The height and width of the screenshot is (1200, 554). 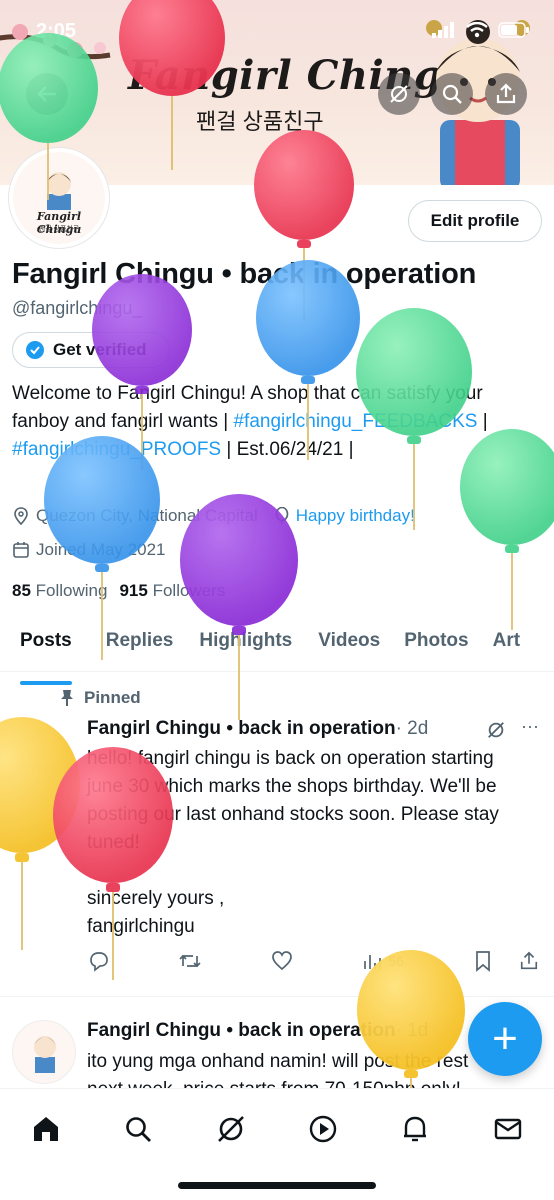 What do you see at coordinates (277, 996) in the screenshot?
I see `post-divider` at bounding box center [277, 996].